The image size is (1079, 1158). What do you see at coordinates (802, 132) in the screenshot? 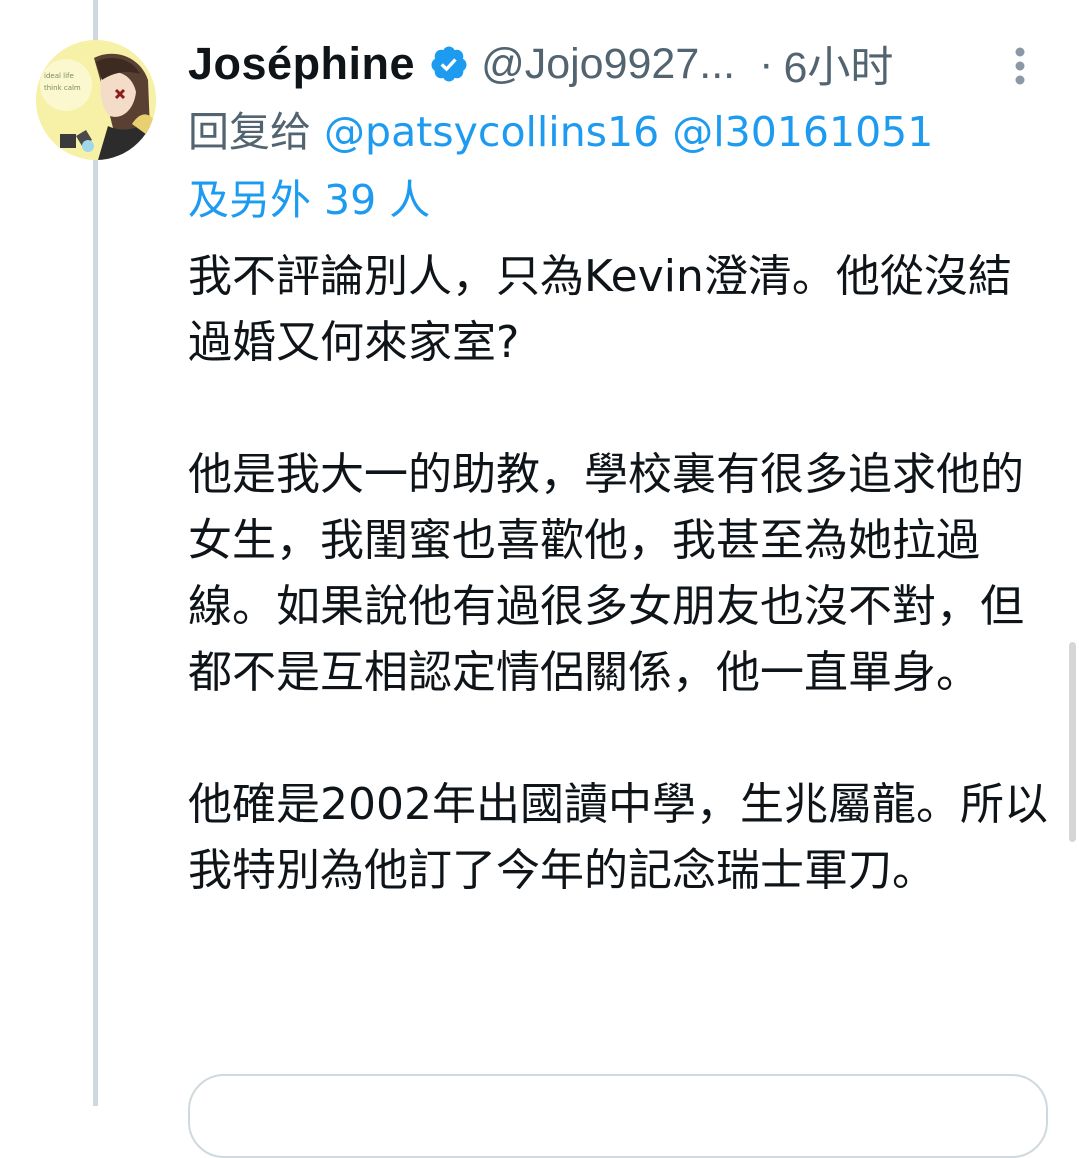
I see `reply-user-link: @l30161051` at bounding box center [802, 132].